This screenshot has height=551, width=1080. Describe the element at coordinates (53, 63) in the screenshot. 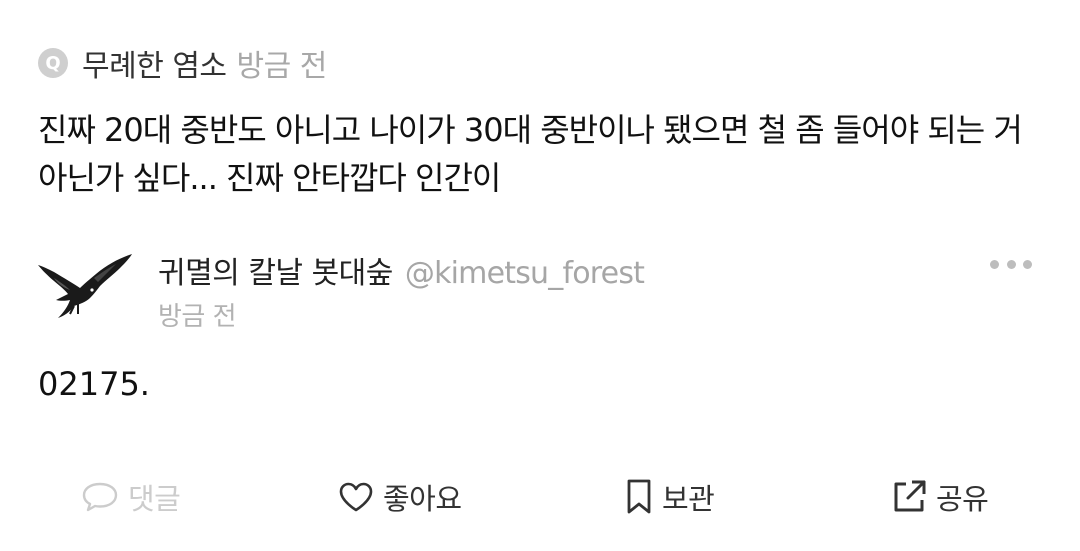

I see `question-badge-icon: Q` at that location.